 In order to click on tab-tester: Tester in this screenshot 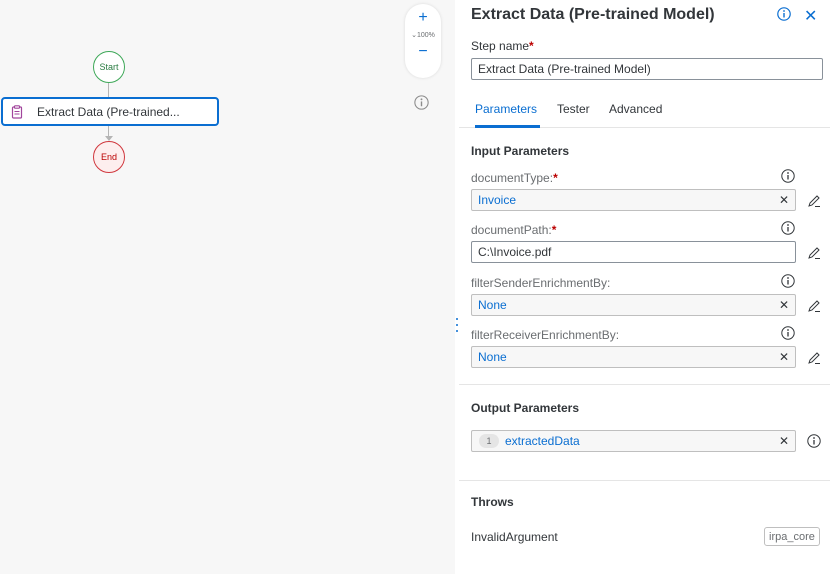, I will do `click(573, 109)`.